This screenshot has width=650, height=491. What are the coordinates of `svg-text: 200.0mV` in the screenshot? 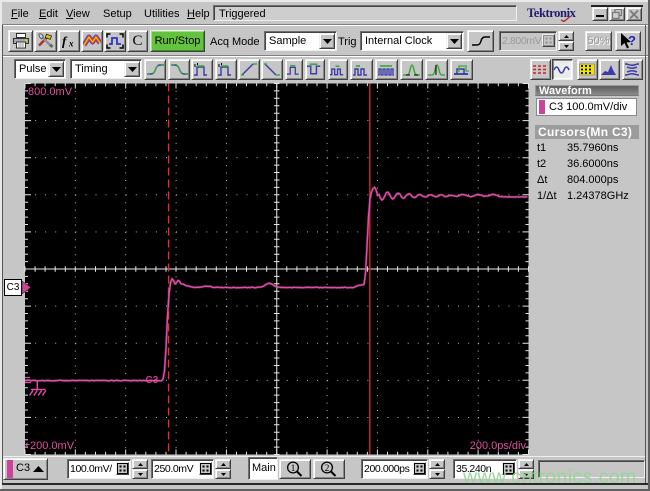 It's located at (52, 446).